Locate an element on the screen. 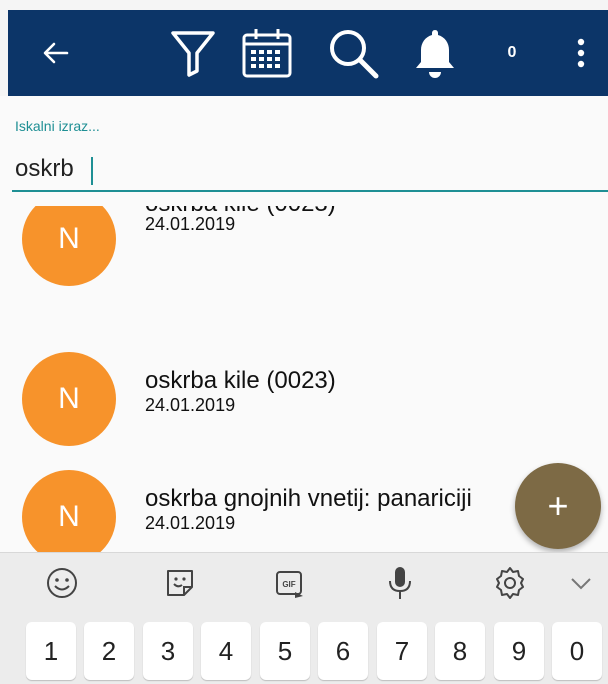  chevron-down-icon is located at coordinates (581, 583).